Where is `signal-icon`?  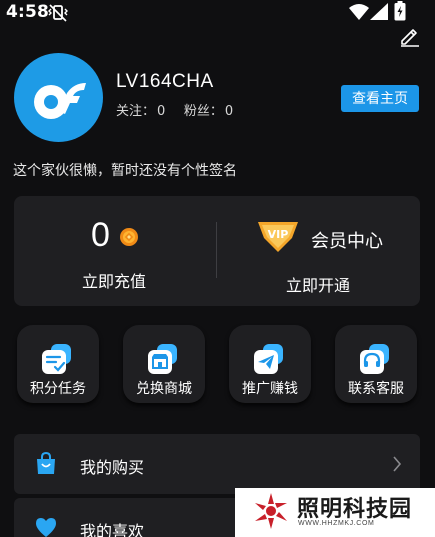 signal-icon is located at coordinates (379, 11).